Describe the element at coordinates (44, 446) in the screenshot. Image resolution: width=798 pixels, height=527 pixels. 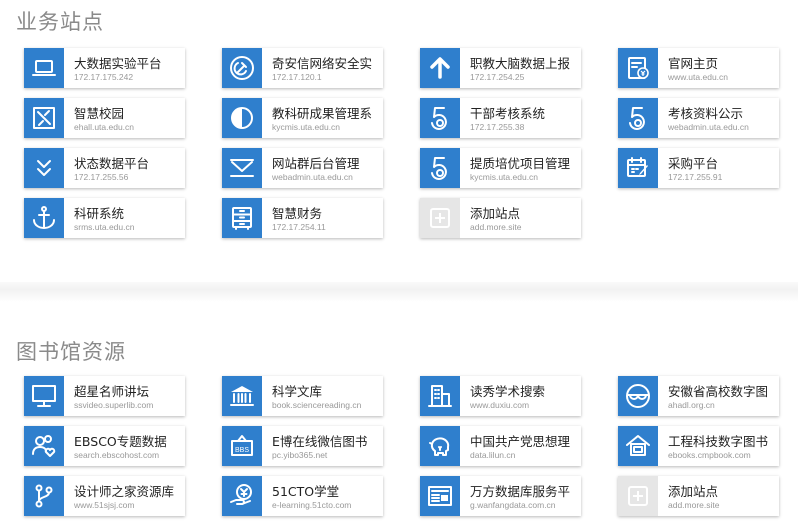
I see `users-heart-icon` at that location.